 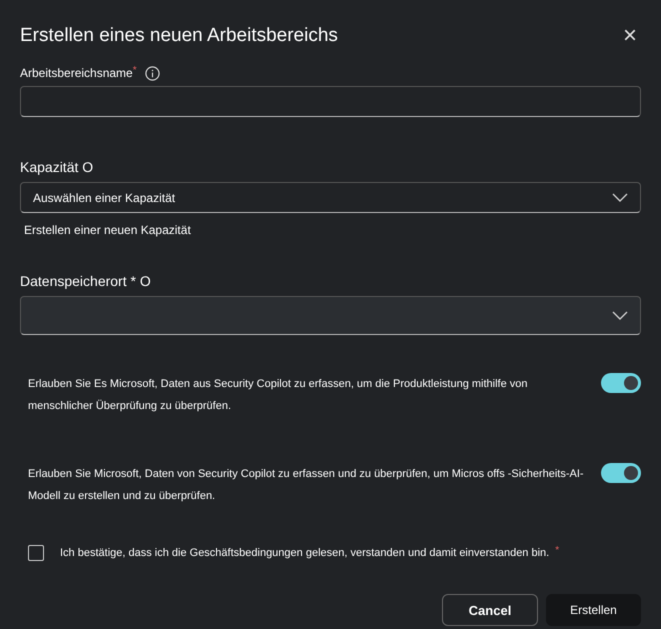 I want to click on close-button: ×, so click(x=629, y=36).